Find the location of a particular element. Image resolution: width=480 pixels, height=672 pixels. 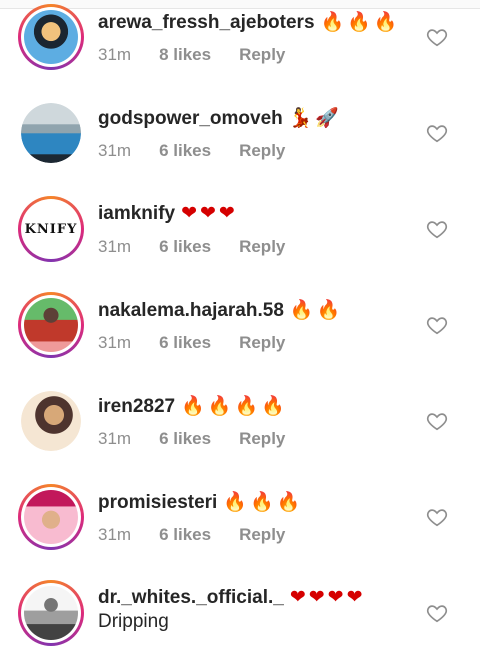

username: nakalema.hajarah.58 is located at coordinates (191, 310).